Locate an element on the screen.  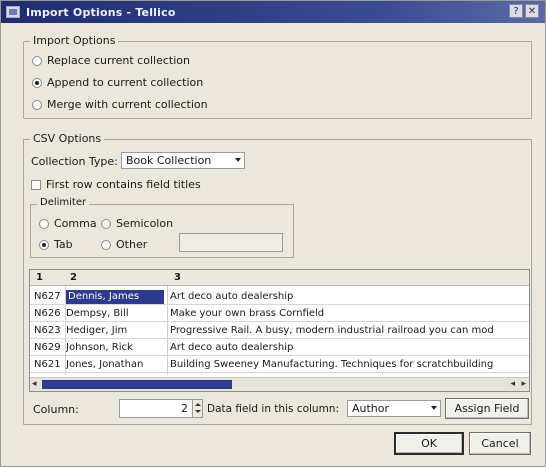
table-cell: Johnson, Rick is located at coordinates (115, 348).